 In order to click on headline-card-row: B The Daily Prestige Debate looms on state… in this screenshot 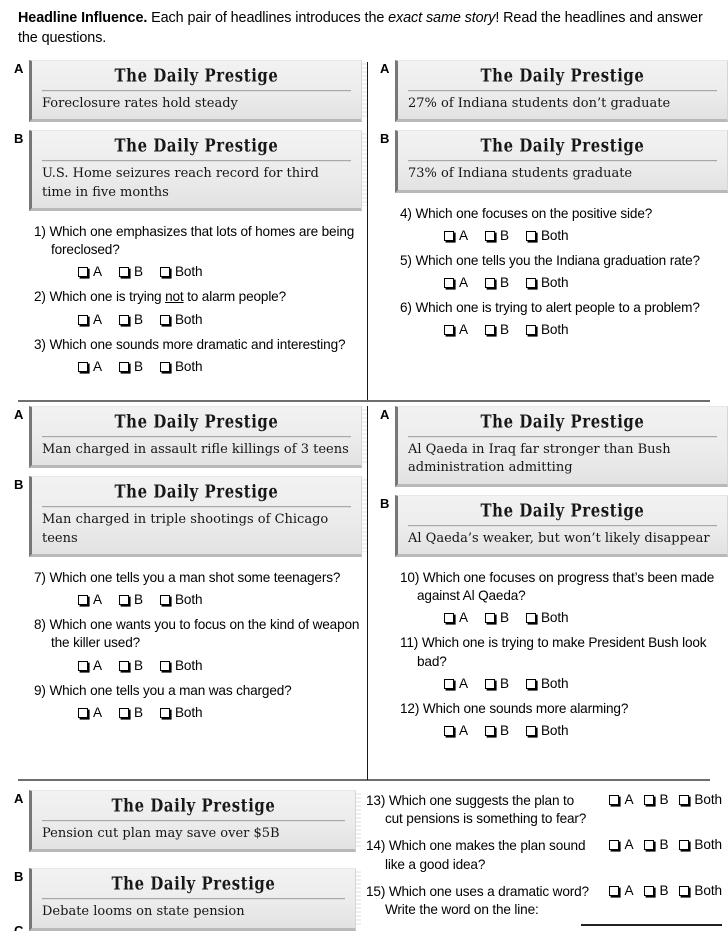, I will do `click(187, 899)`.